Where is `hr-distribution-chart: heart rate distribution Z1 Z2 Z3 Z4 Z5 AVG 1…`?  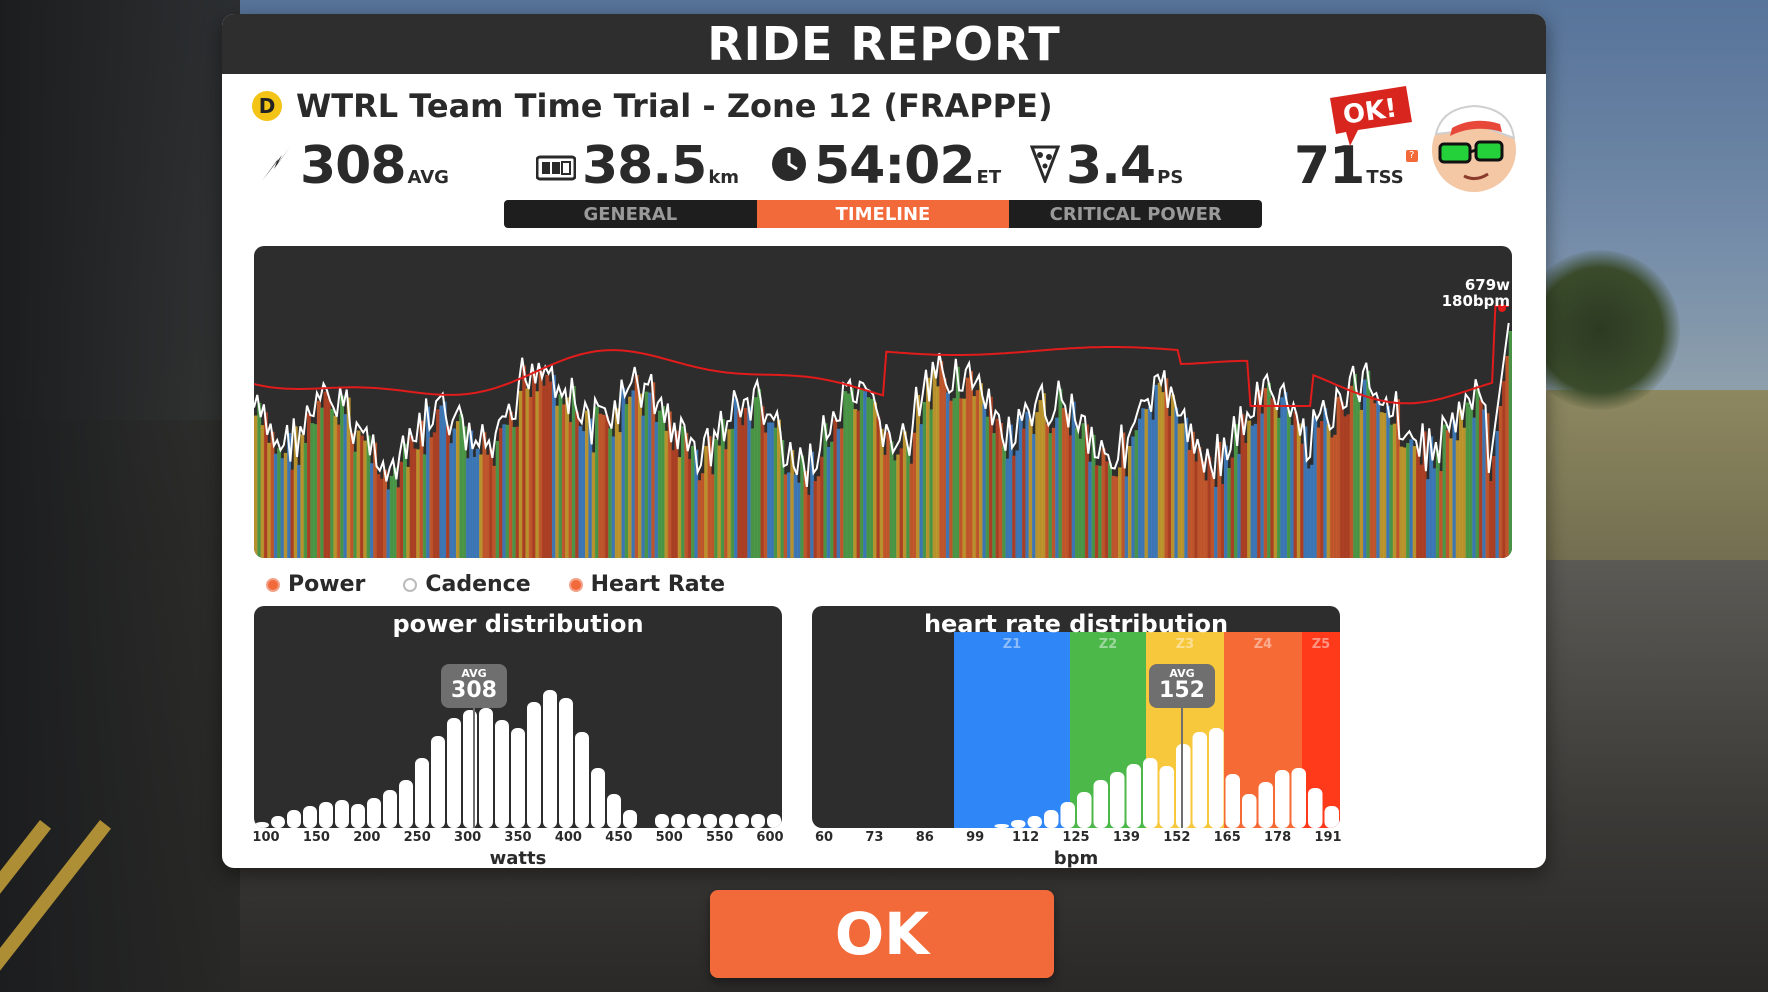
hr-distribution-chart: heart rate distribution Z1 Z2 Z3 Z4 Z5 AVG 1… is located at coordinates (1076, 717).